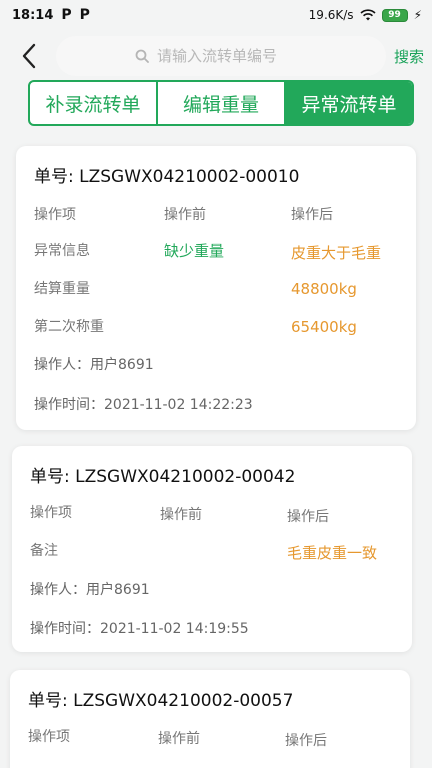 This screenshot has height=768, width=432. What do you see at coordinates (324, 327) in the screenshot?
I see `row-after-value: 65400kg` at bounding box center [324, 327].